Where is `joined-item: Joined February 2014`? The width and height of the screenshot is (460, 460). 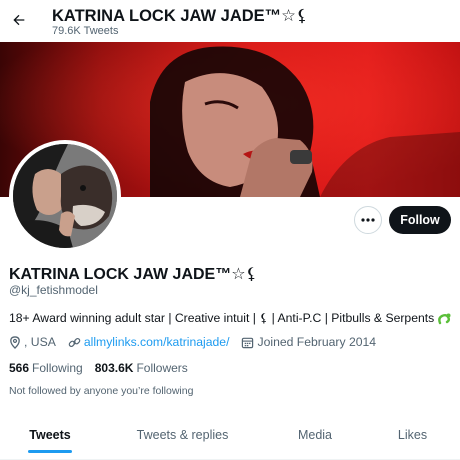
joined-item: Joined February 2014 is located at coordinates (308, 342).